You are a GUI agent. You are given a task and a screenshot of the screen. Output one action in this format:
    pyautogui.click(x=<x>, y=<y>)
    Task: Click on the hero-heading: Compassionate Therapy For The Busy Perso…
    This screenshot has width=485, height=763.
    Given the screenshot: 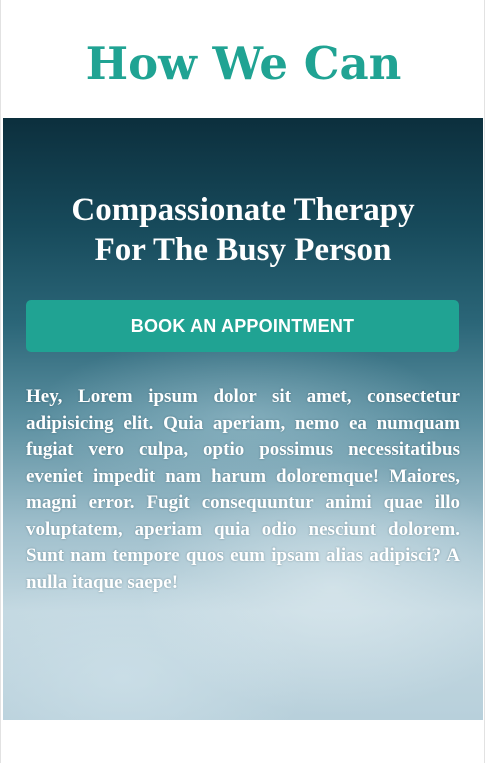 What is the action you would take?
    pyautogui.click(x=243, y=230)
    